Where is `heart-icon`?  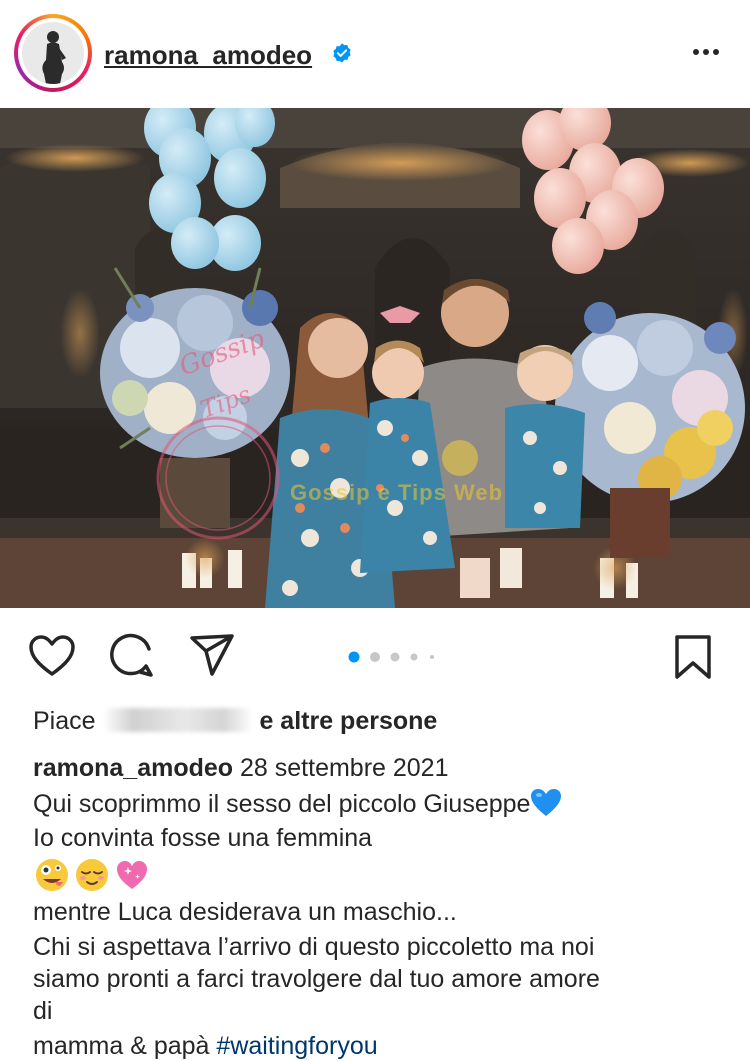 heart-icon is located at coordinates (52, 656).